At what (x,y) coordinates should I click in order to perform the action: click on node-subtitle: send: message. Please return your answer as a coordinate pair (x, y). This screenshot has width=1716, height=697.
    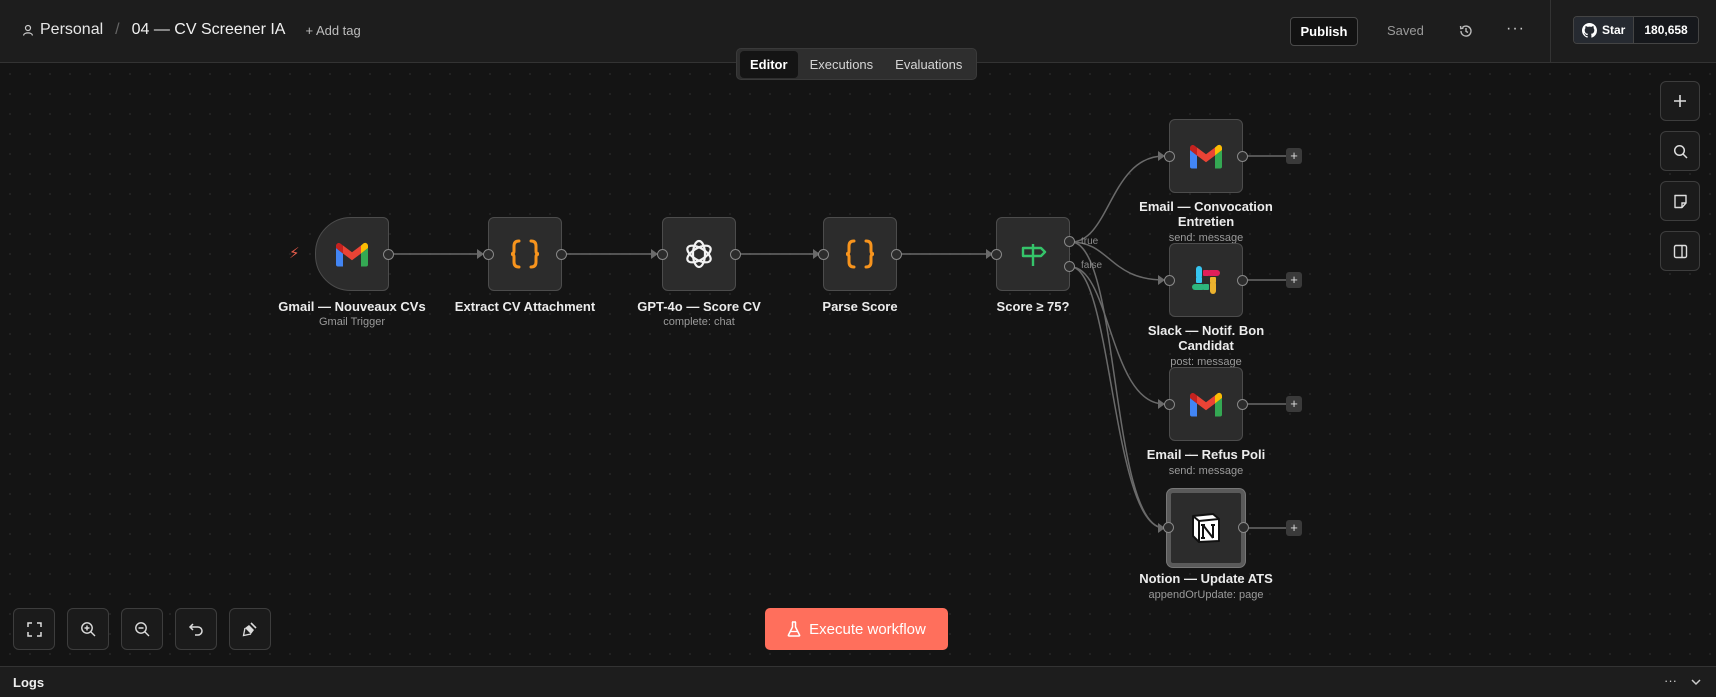
    Looking at the image, I should click on (1206, 471).